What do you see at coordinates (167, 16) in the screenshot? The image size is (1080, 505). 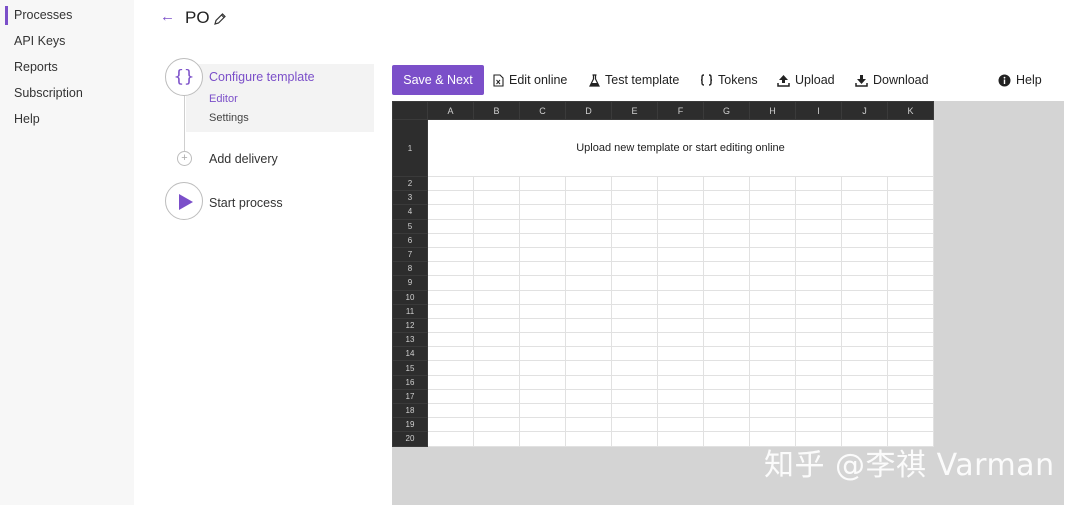 I see `back-arrow-icon: ←` at bounding box center [167, 16].